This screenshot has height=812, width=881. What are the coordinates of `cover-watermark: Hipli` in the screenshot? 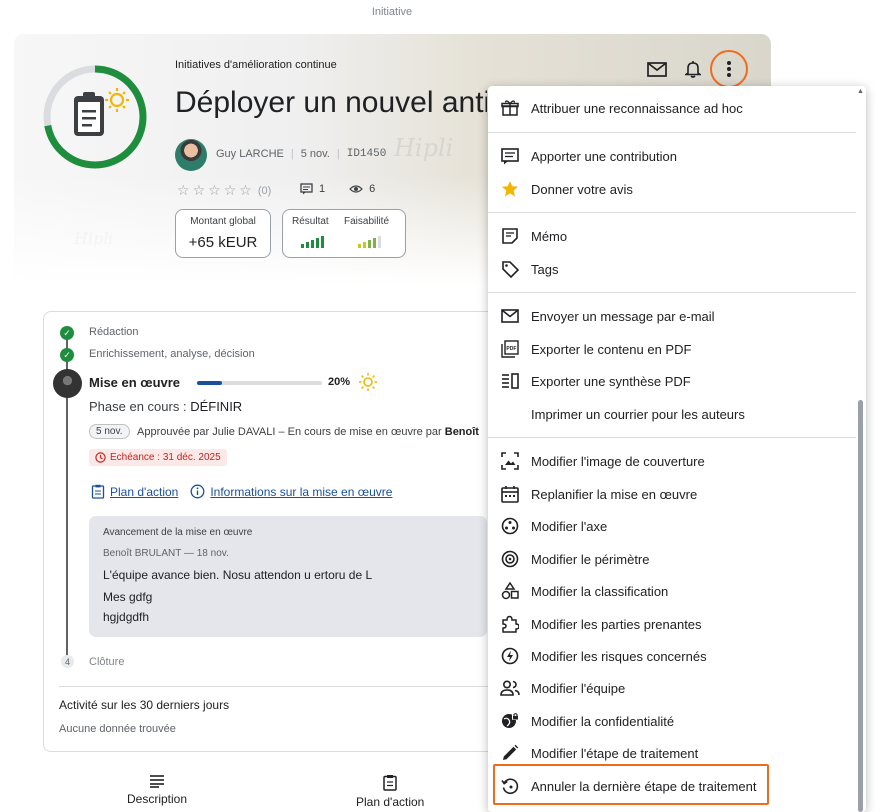 It's located at (424, 148).